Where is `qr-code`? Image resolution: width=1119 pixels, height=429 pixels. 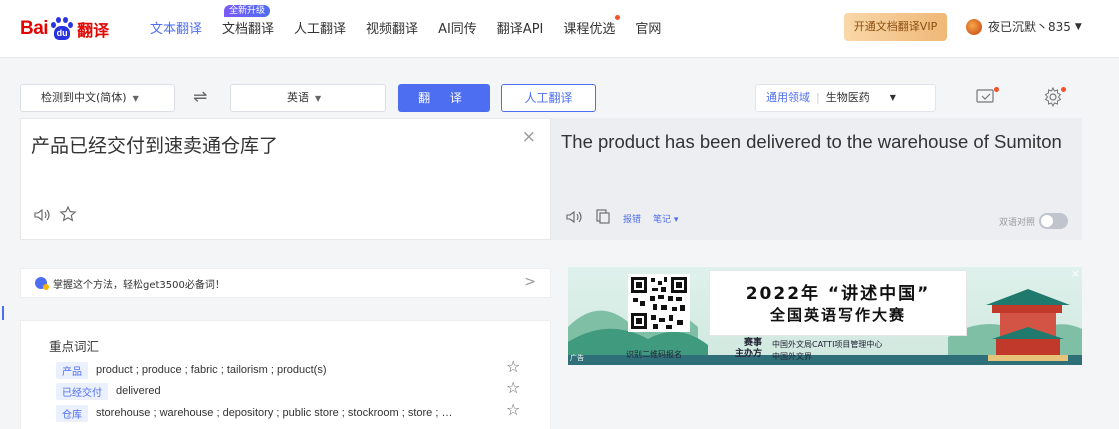
qr-code is located at coordinates (659, 303).